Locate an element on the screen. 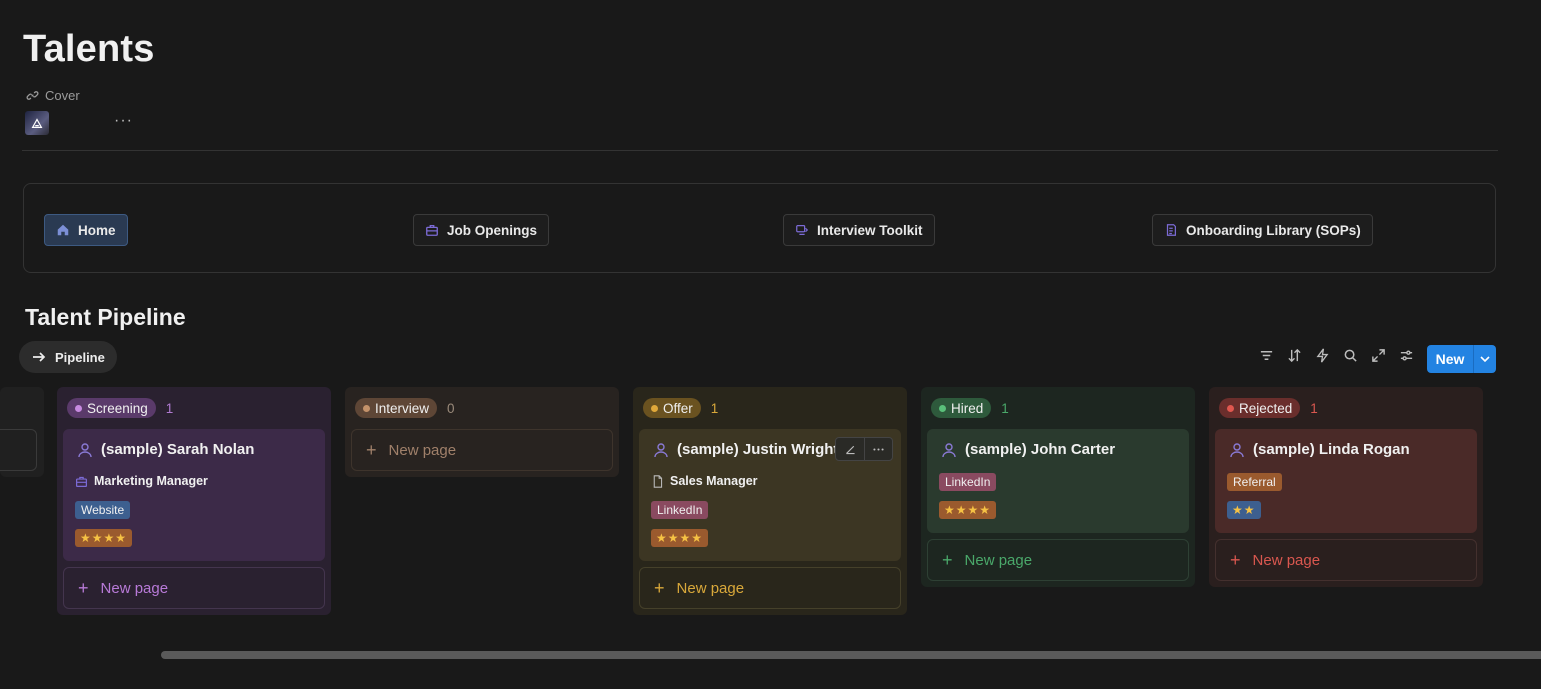  status-pill-hired: Hired is located at coordinates (961, 408).